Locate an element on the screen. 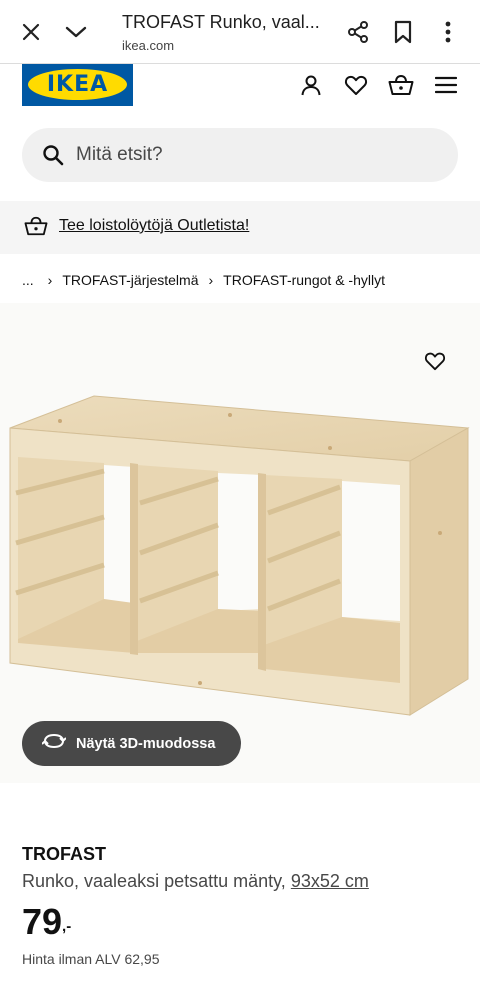  tab-title-area: TROFAST Runko, vaal... ikea.com is located at coordinates (222, 32).